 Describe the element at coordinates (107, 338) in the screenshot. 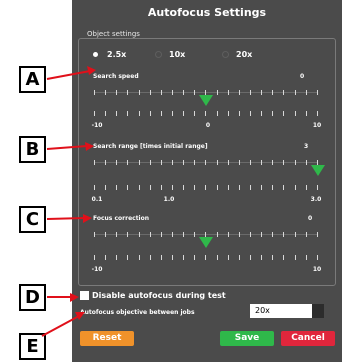

I see `reset-button: Reset` at that location.